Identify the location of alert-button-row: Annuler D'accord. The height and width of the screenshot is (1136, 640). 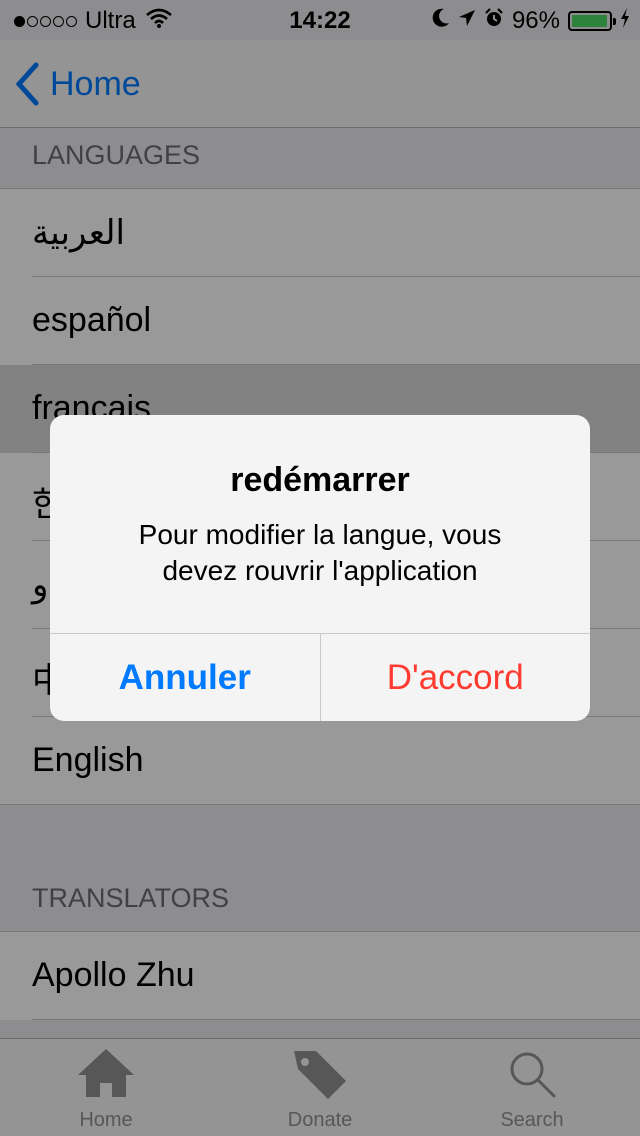
(320, 677).